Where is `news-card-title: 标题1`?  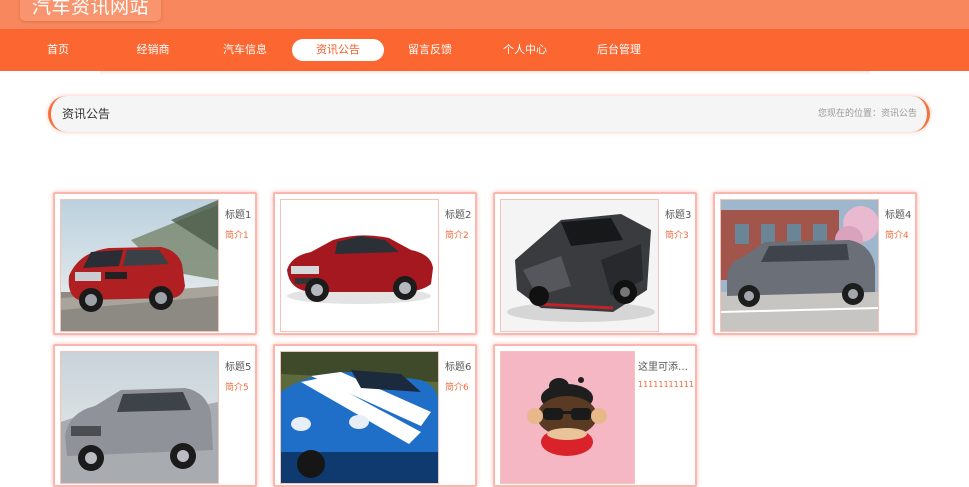 news-card-title: 标题1 is located at coordinates (240, 213).